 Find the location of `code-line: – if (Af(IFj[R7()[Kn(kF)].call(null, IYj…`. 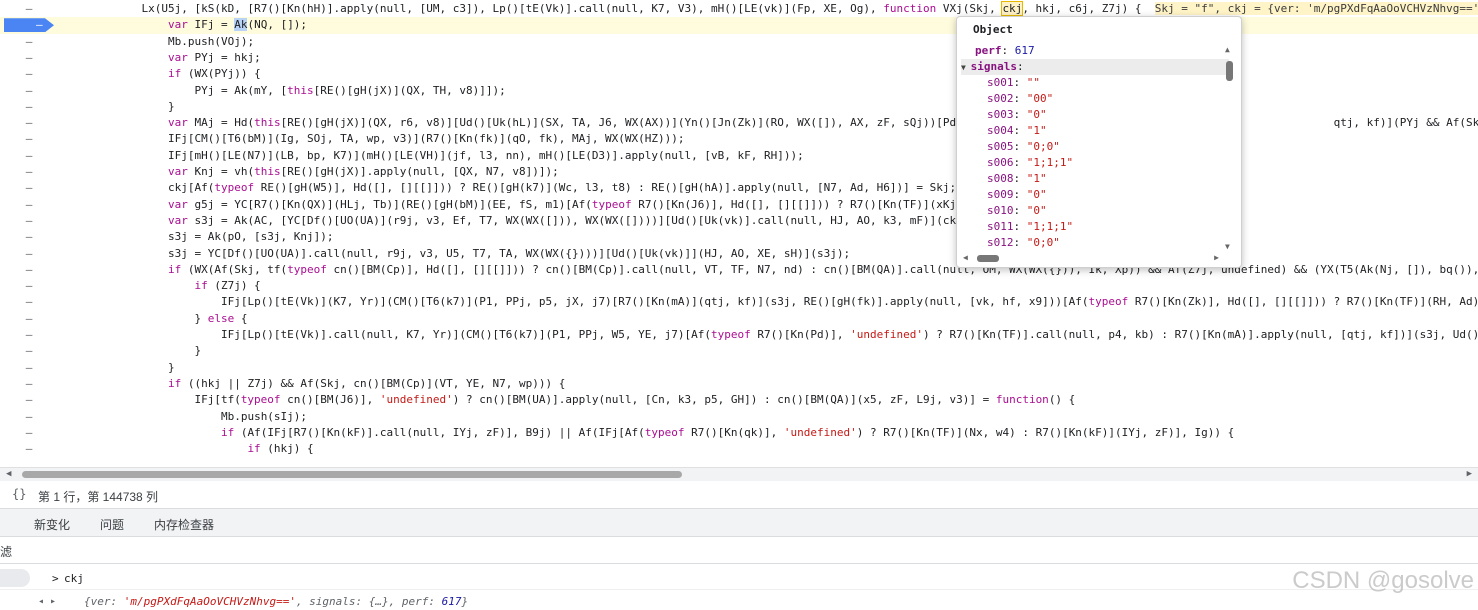

code-line: – if (Af(IFj[R7()[Kn(kF)].call(null, IYj… is located at coordinates (739, 433).